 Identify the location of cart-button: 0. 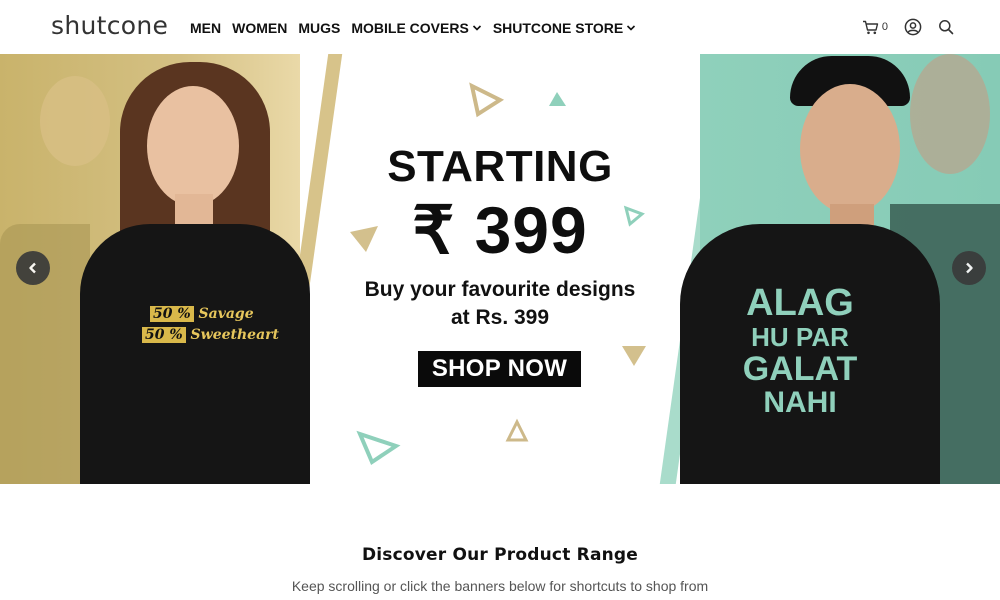
(875, 27).